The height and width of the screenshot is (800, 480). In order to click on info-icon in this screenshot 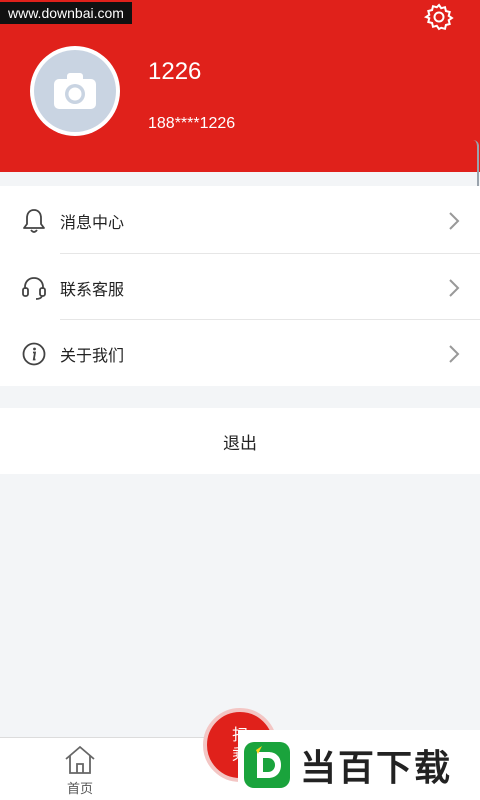, I will do `click(34, 354)`.